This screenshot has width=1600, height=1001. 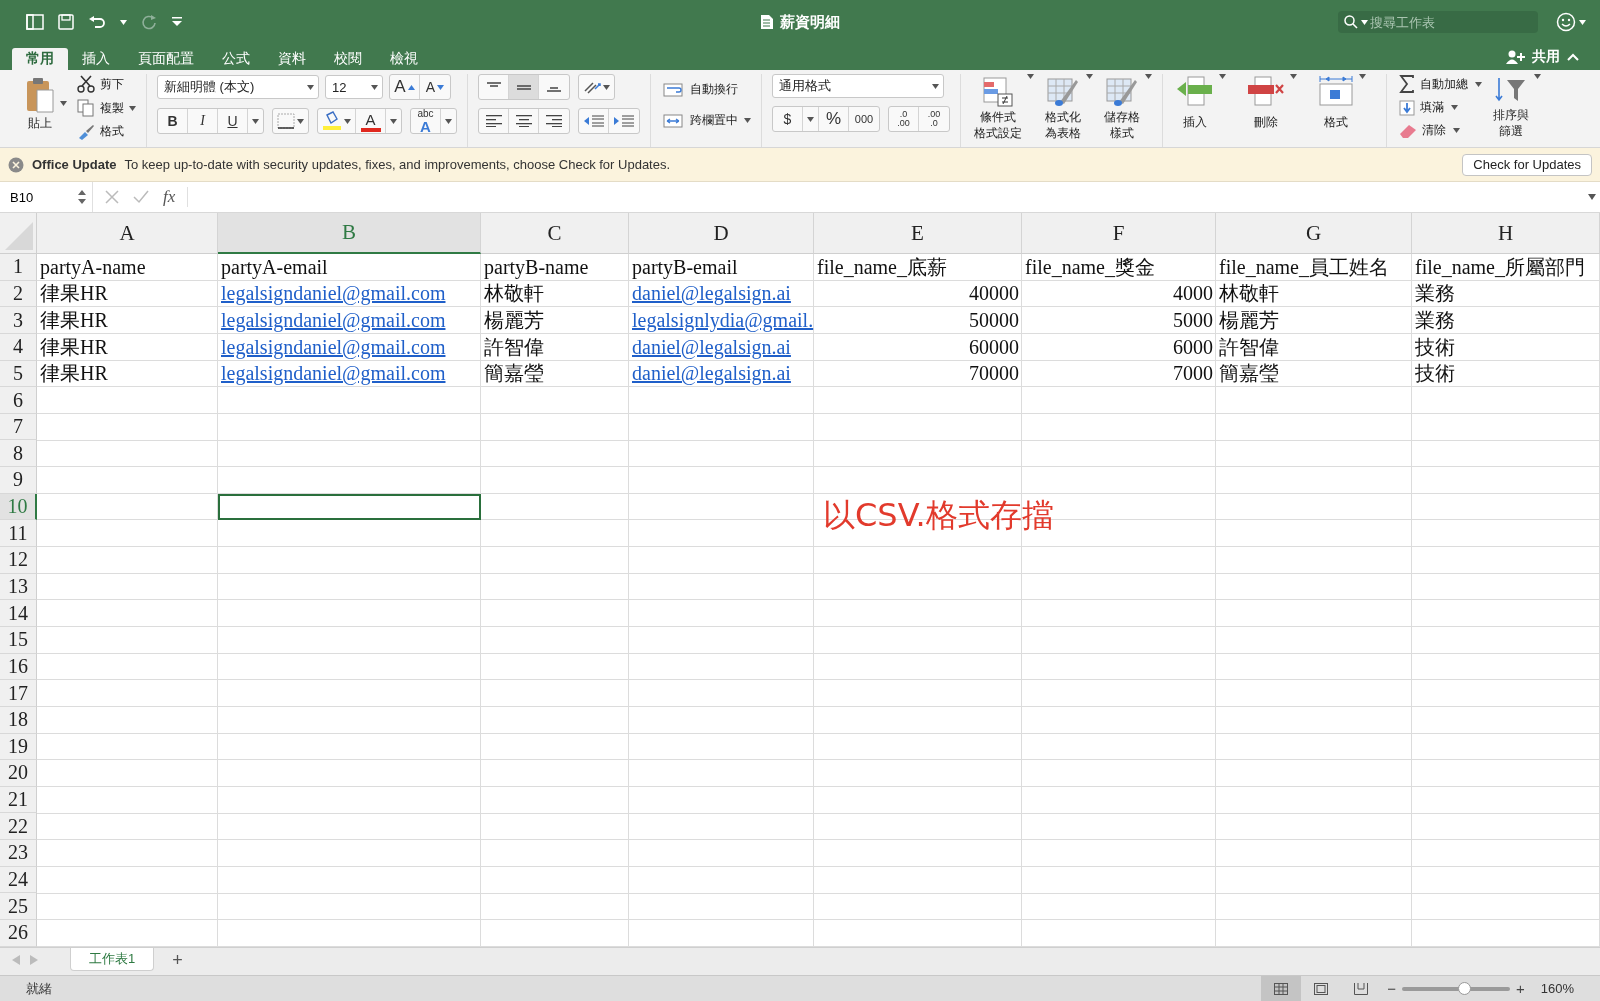 What do you see at coordinates (18, 853) in the screenshot?
I see `row-header: 23` at bounding box center [18, 853].